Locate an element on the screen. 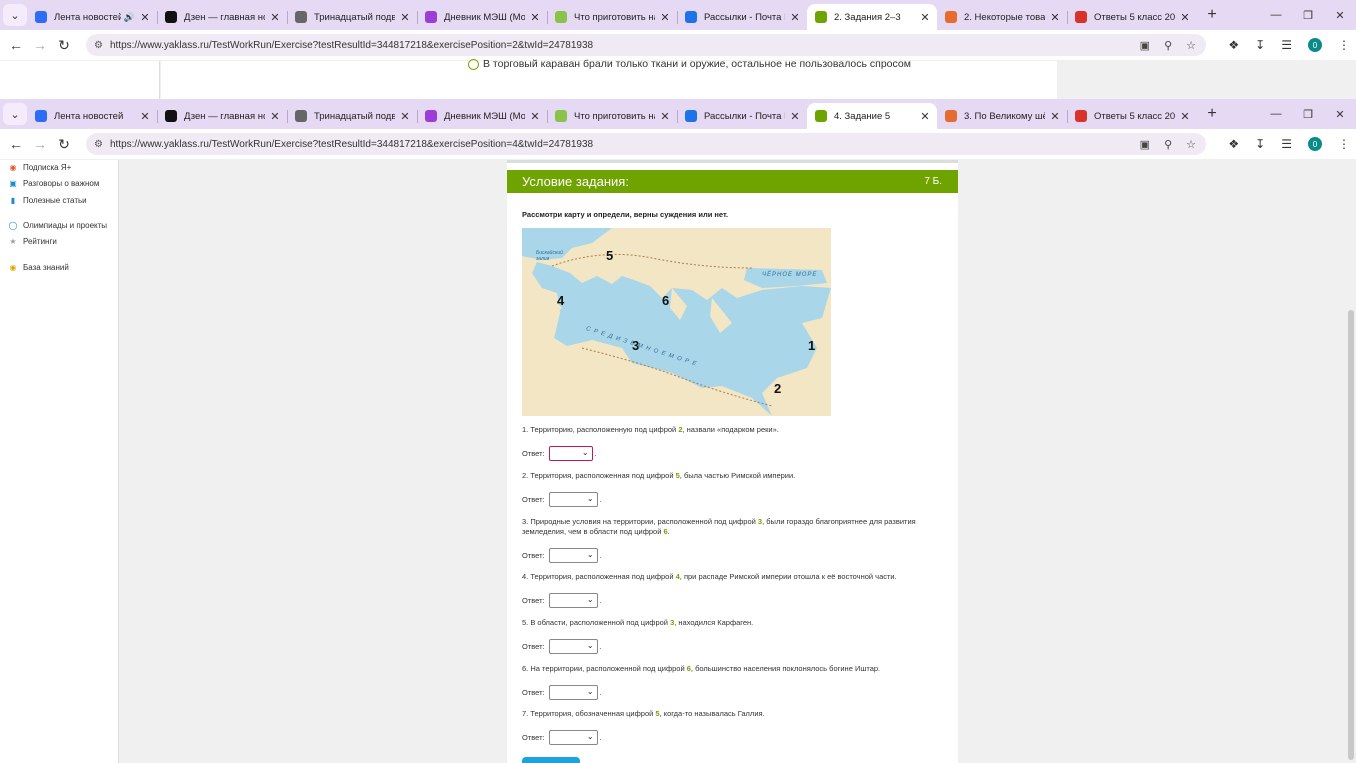  sidebar-item-talks: ▣ Разговоры о важном is located at coordinates (53, 183).